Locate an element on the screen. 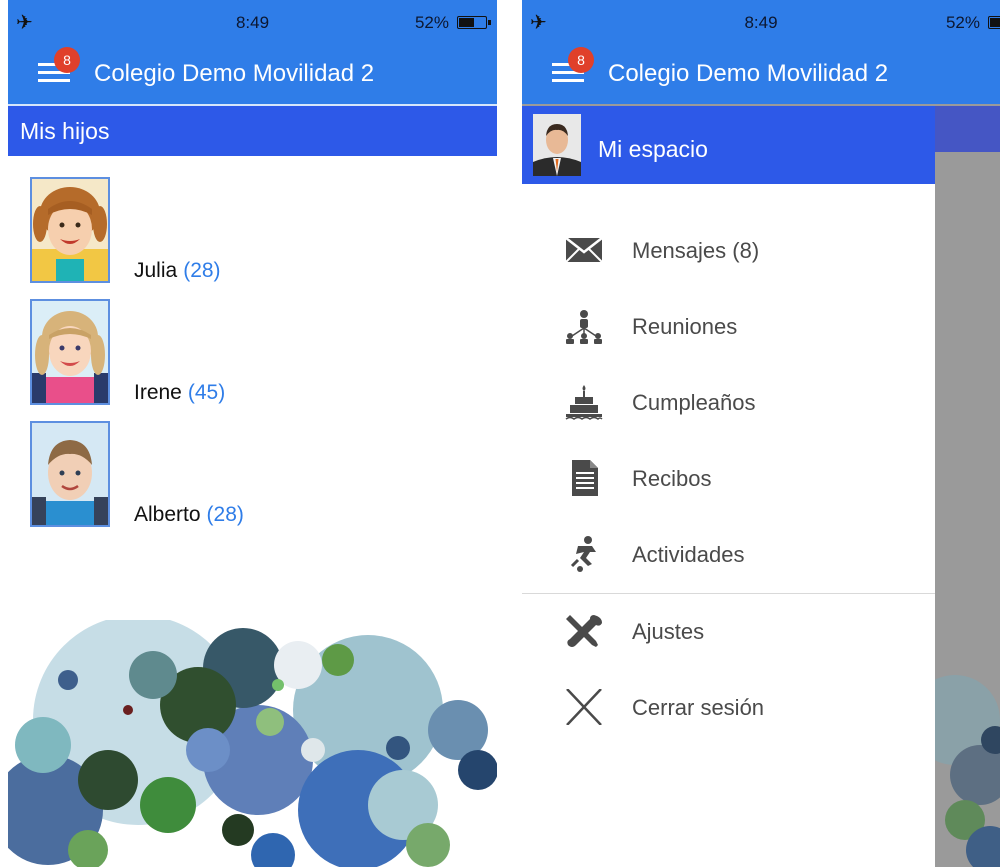  drawer-item-label: Actividades is located at coordinates (688, 554).